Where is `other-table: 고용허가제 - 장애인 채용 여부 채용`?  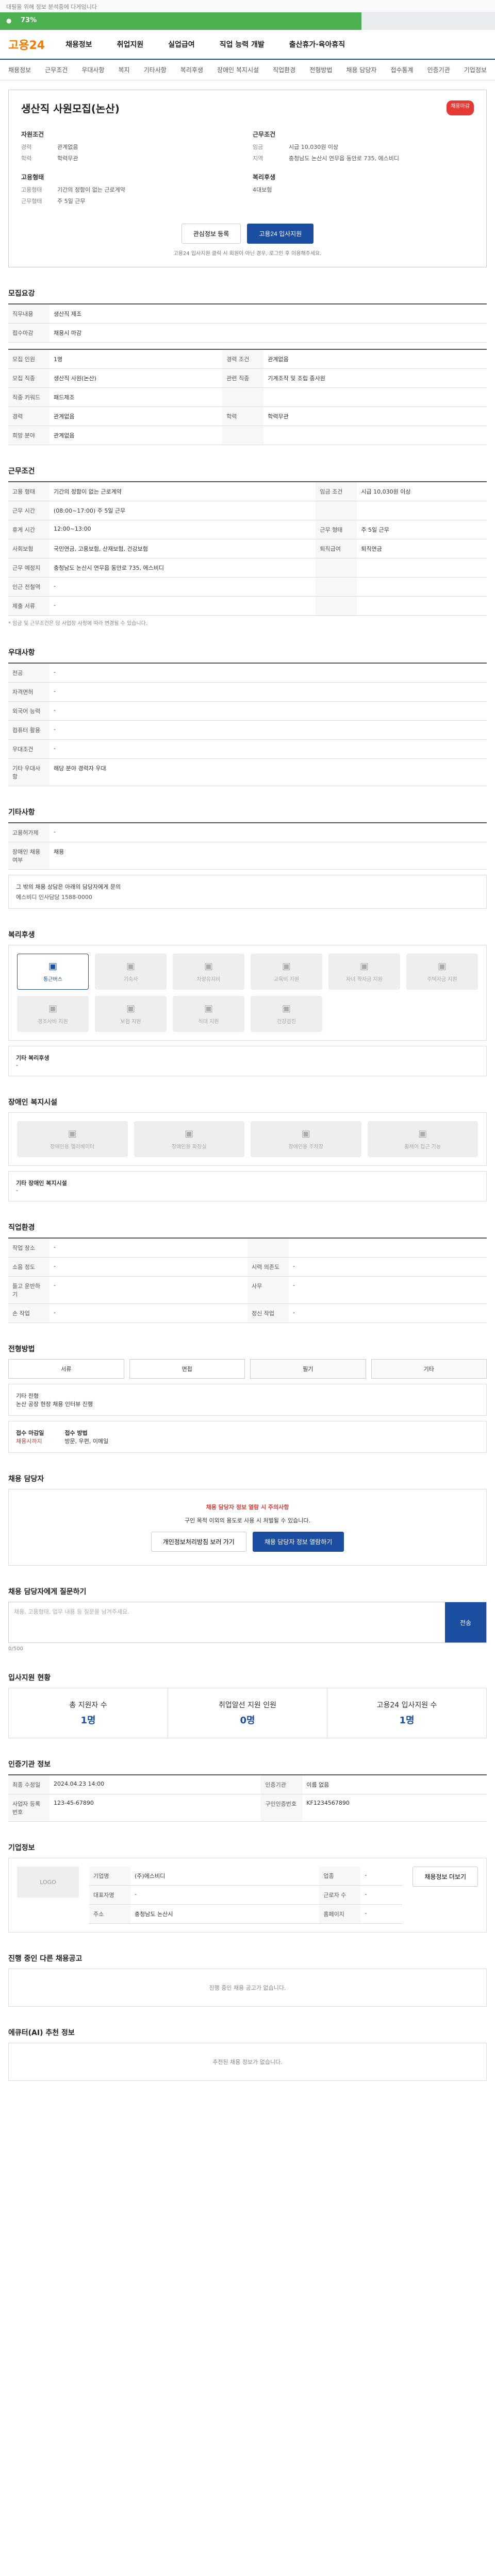 other-table: 고용허가제 - 장애인 채용 여부 채용 is located at coordinates (247, 846).